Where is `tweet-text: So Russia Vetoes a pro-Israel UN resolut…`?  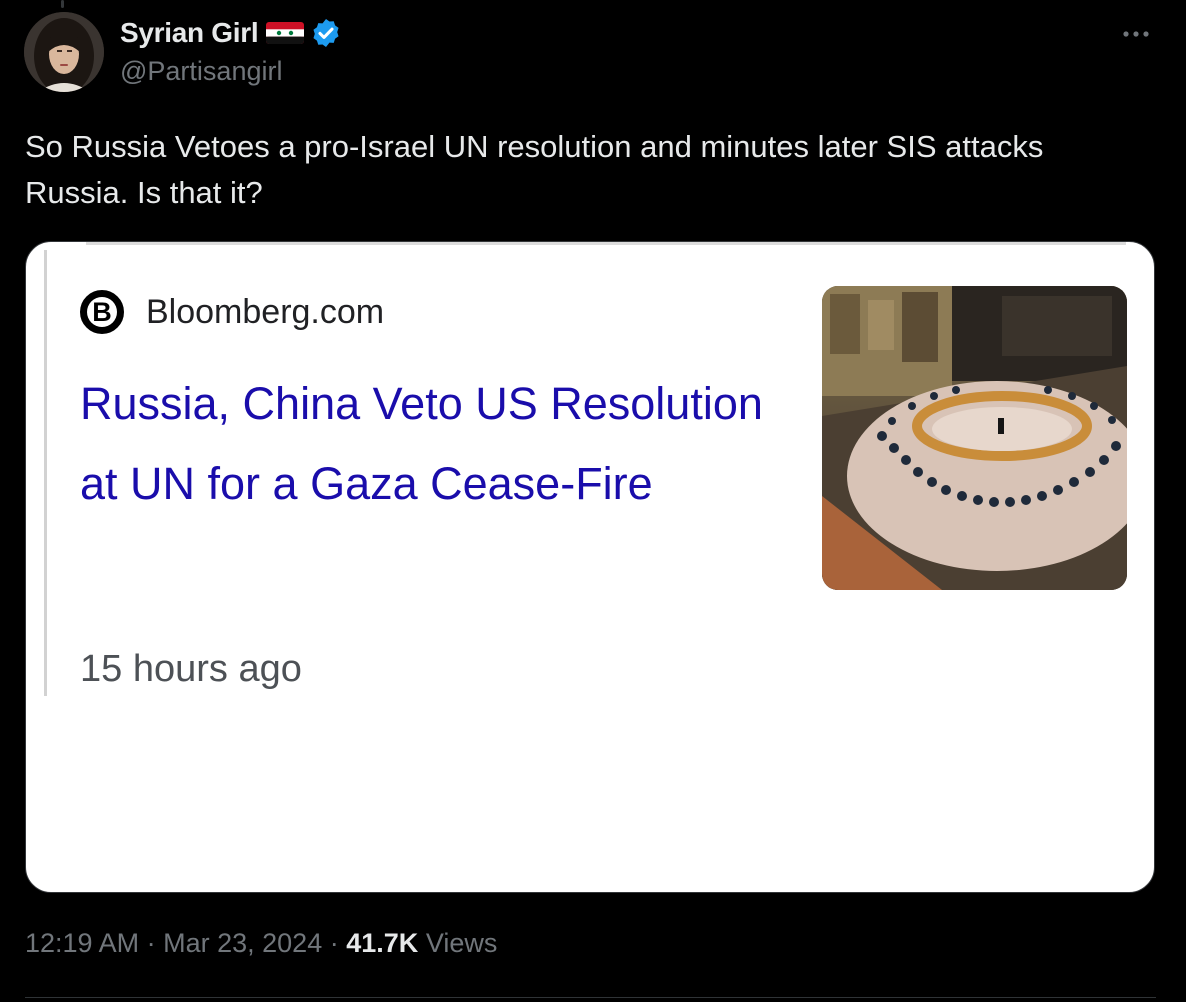
tweet-text: So Russia Vetoes a pro-Israel UN resolut… is located at coordinates (534, 169).